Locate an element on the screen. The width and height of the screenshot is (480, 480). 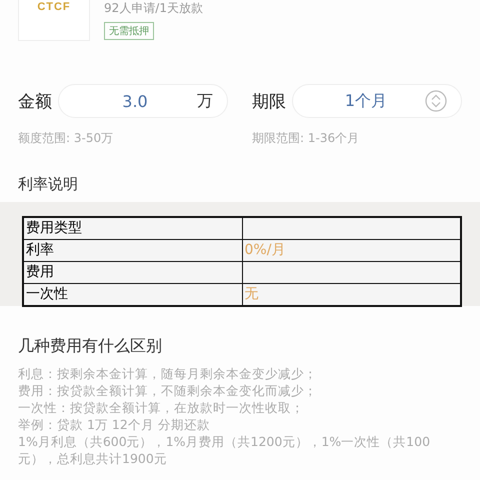
explanation-text: 费用：按贷款全额计算，不随剩余本金变化而减少； is located at coordinates (168, 390).